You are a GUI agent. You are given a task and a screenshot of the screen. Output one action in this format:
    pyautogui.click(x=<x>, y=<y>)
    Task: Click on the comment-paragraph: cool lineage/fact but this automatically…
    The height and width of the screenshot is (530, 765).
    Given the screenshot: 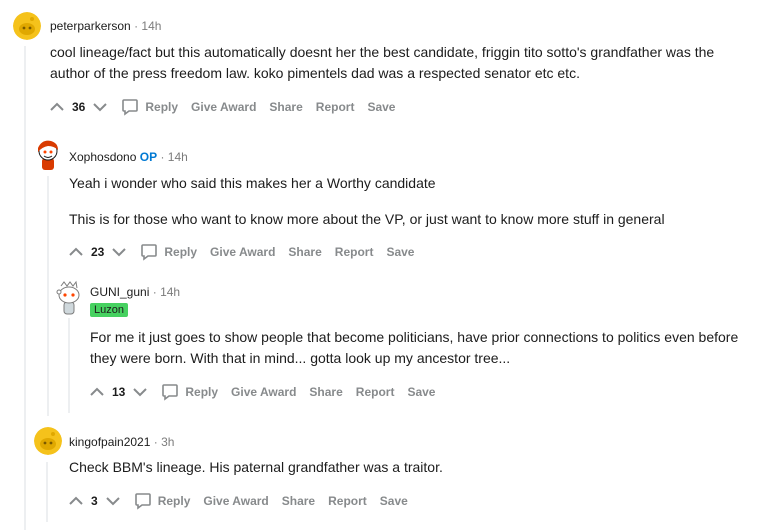 What is the action you would take?
    pyautogui.click(x=382, y=62)
    